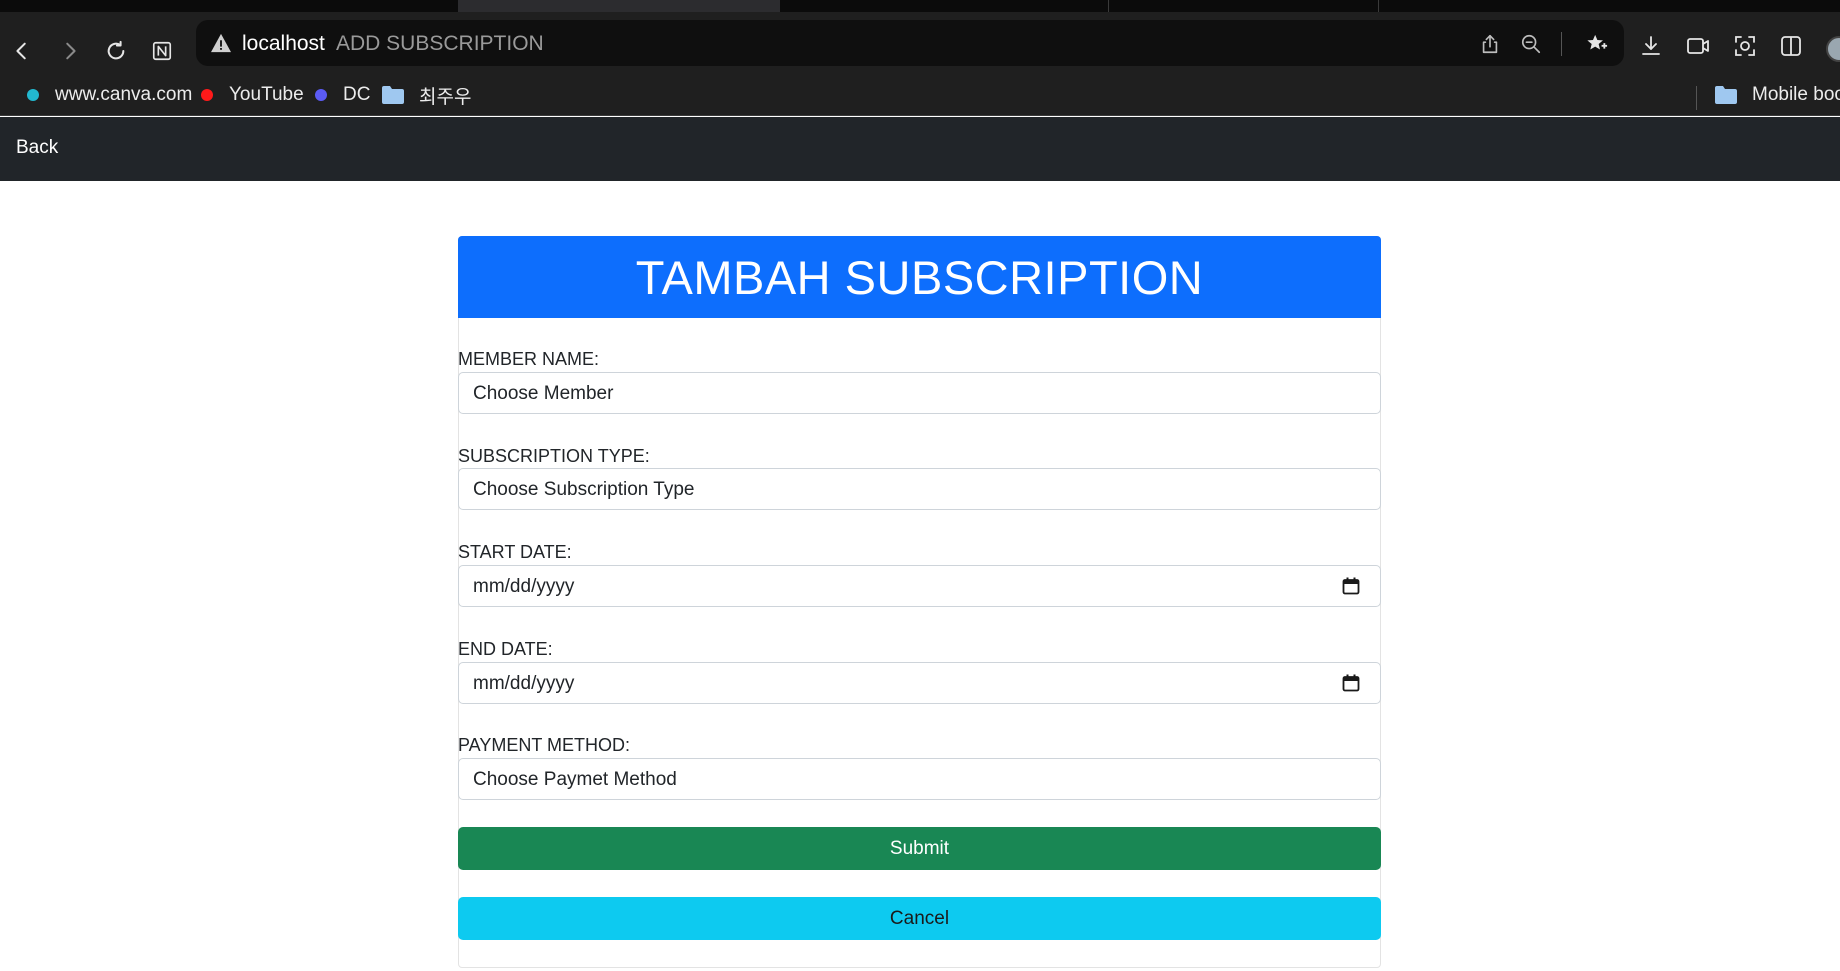  Describe the element at coordinates (357, 94) in the screenshot. I see `bookmark-label: DC` at that location.